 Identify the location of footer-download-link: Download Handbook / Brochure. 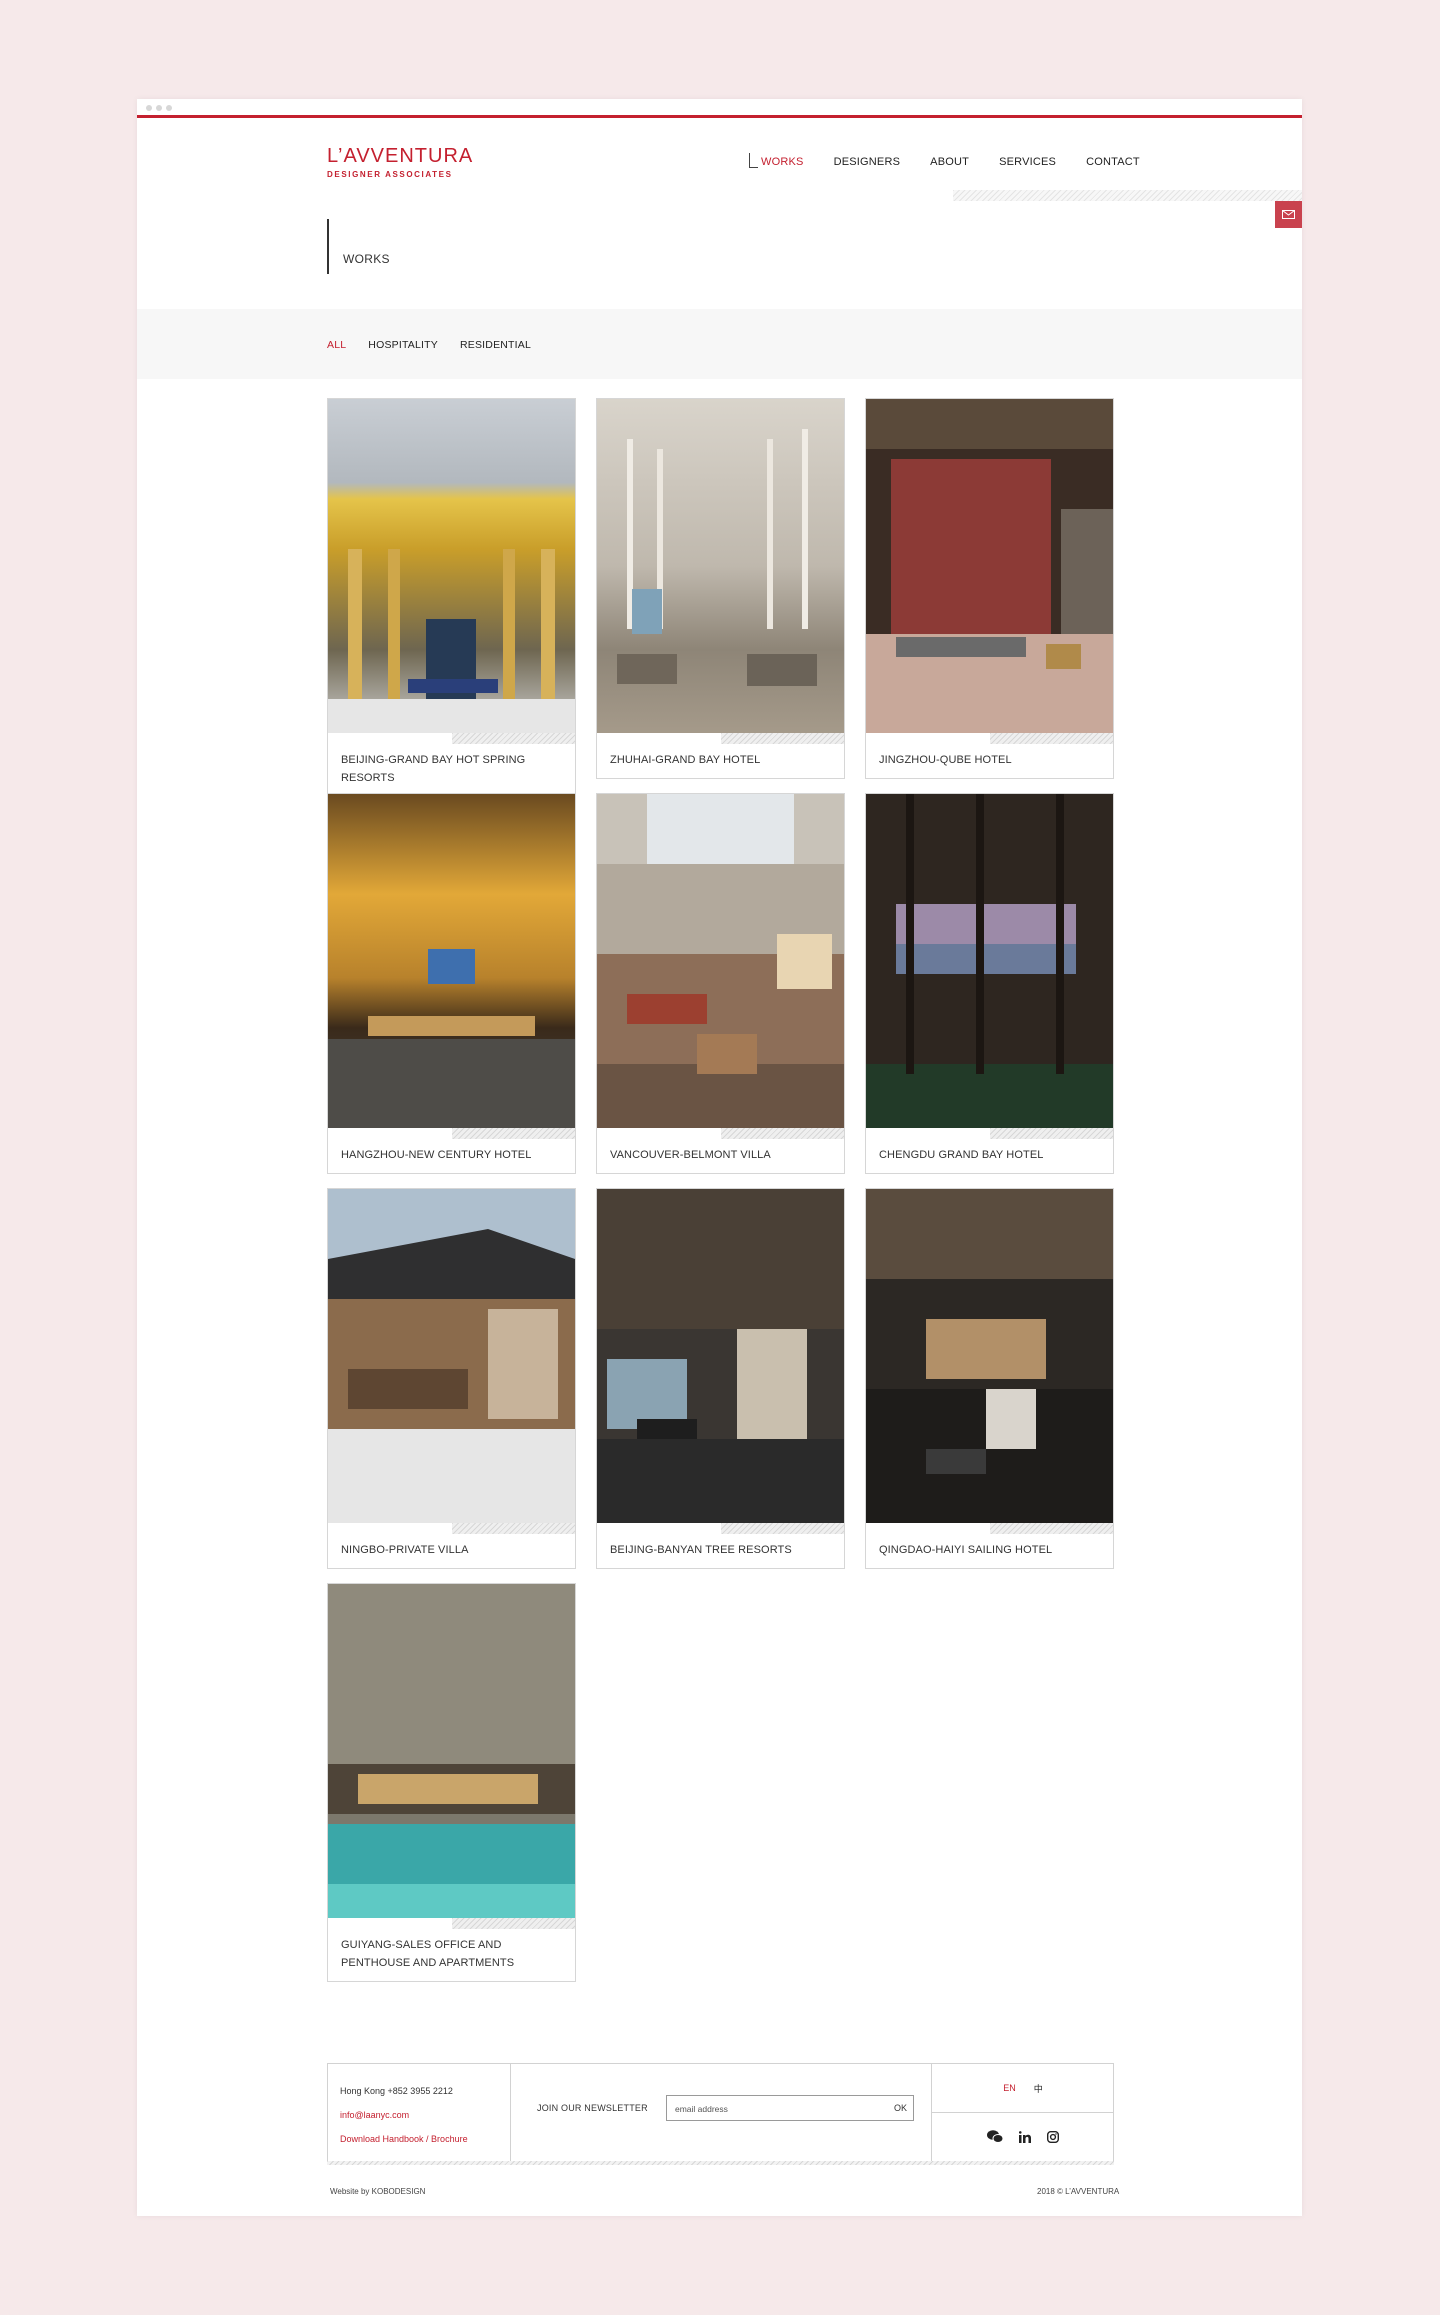
(404, 2139).